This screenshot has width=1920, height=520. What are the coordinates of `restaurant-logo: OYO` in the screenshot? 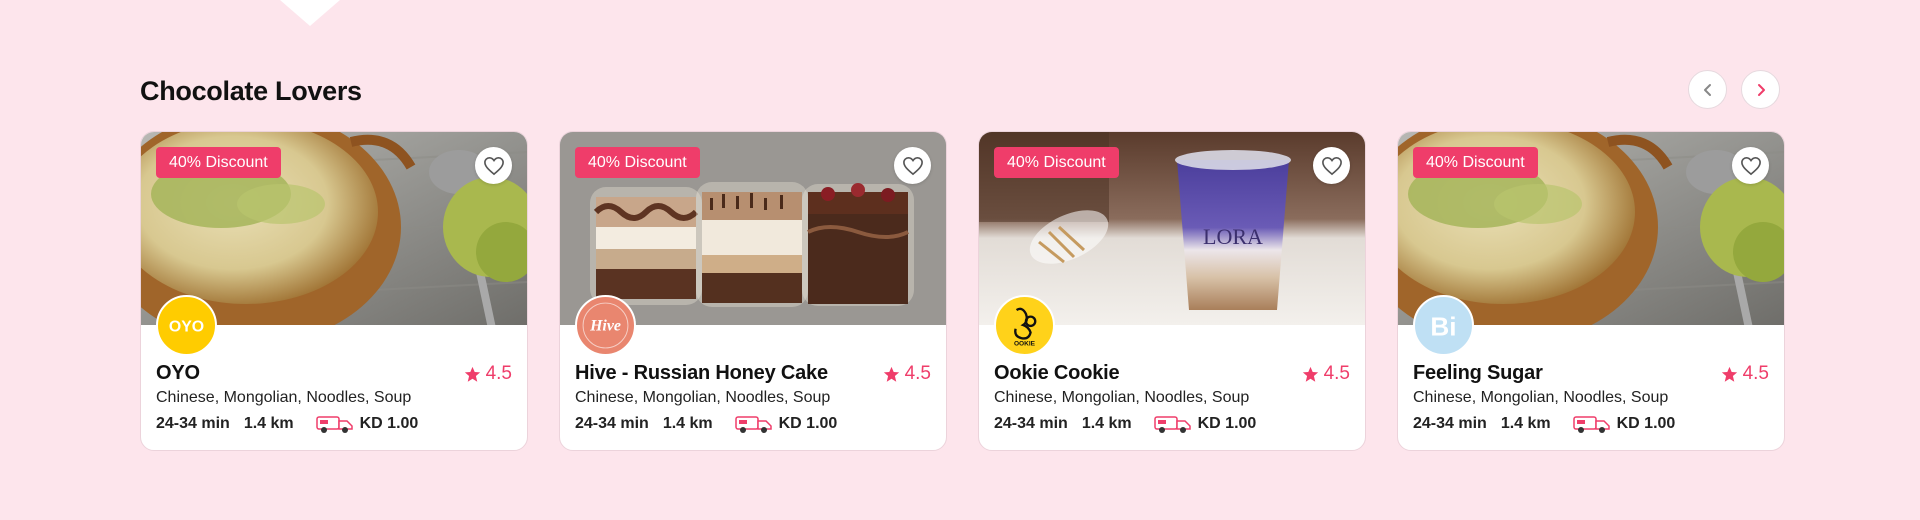 It's located at (186, 325).